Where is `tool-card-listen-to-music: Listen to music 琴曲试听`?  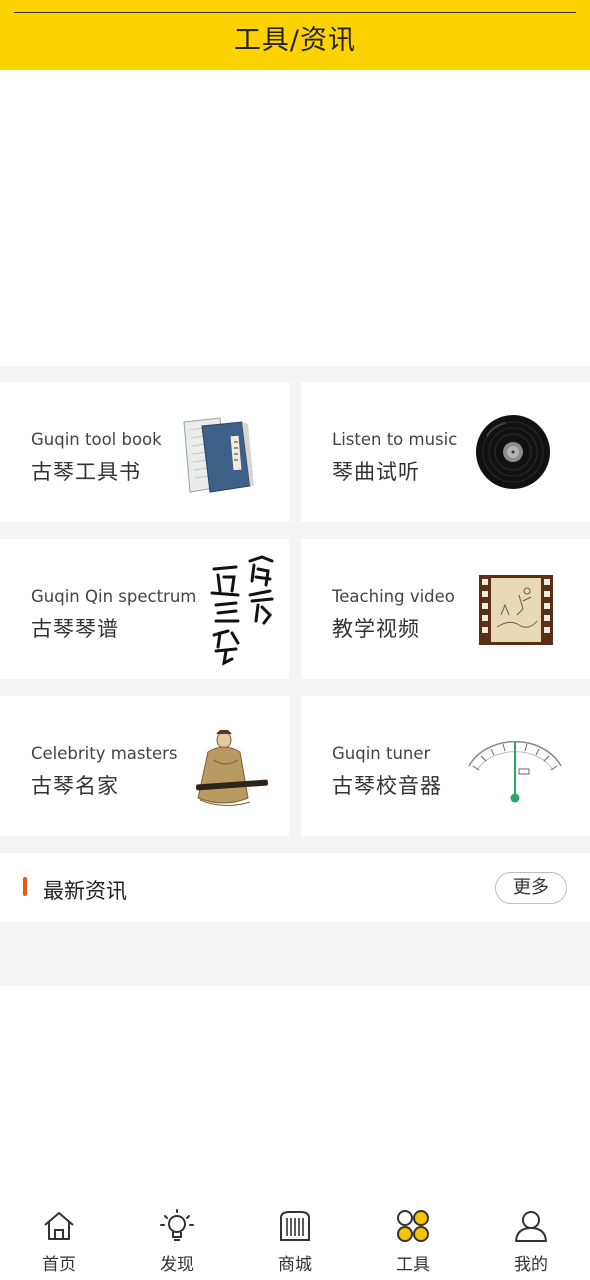 tool-card-listen-to-music: Listen to music 琴曲试听 is located at coordinates (445, 452).